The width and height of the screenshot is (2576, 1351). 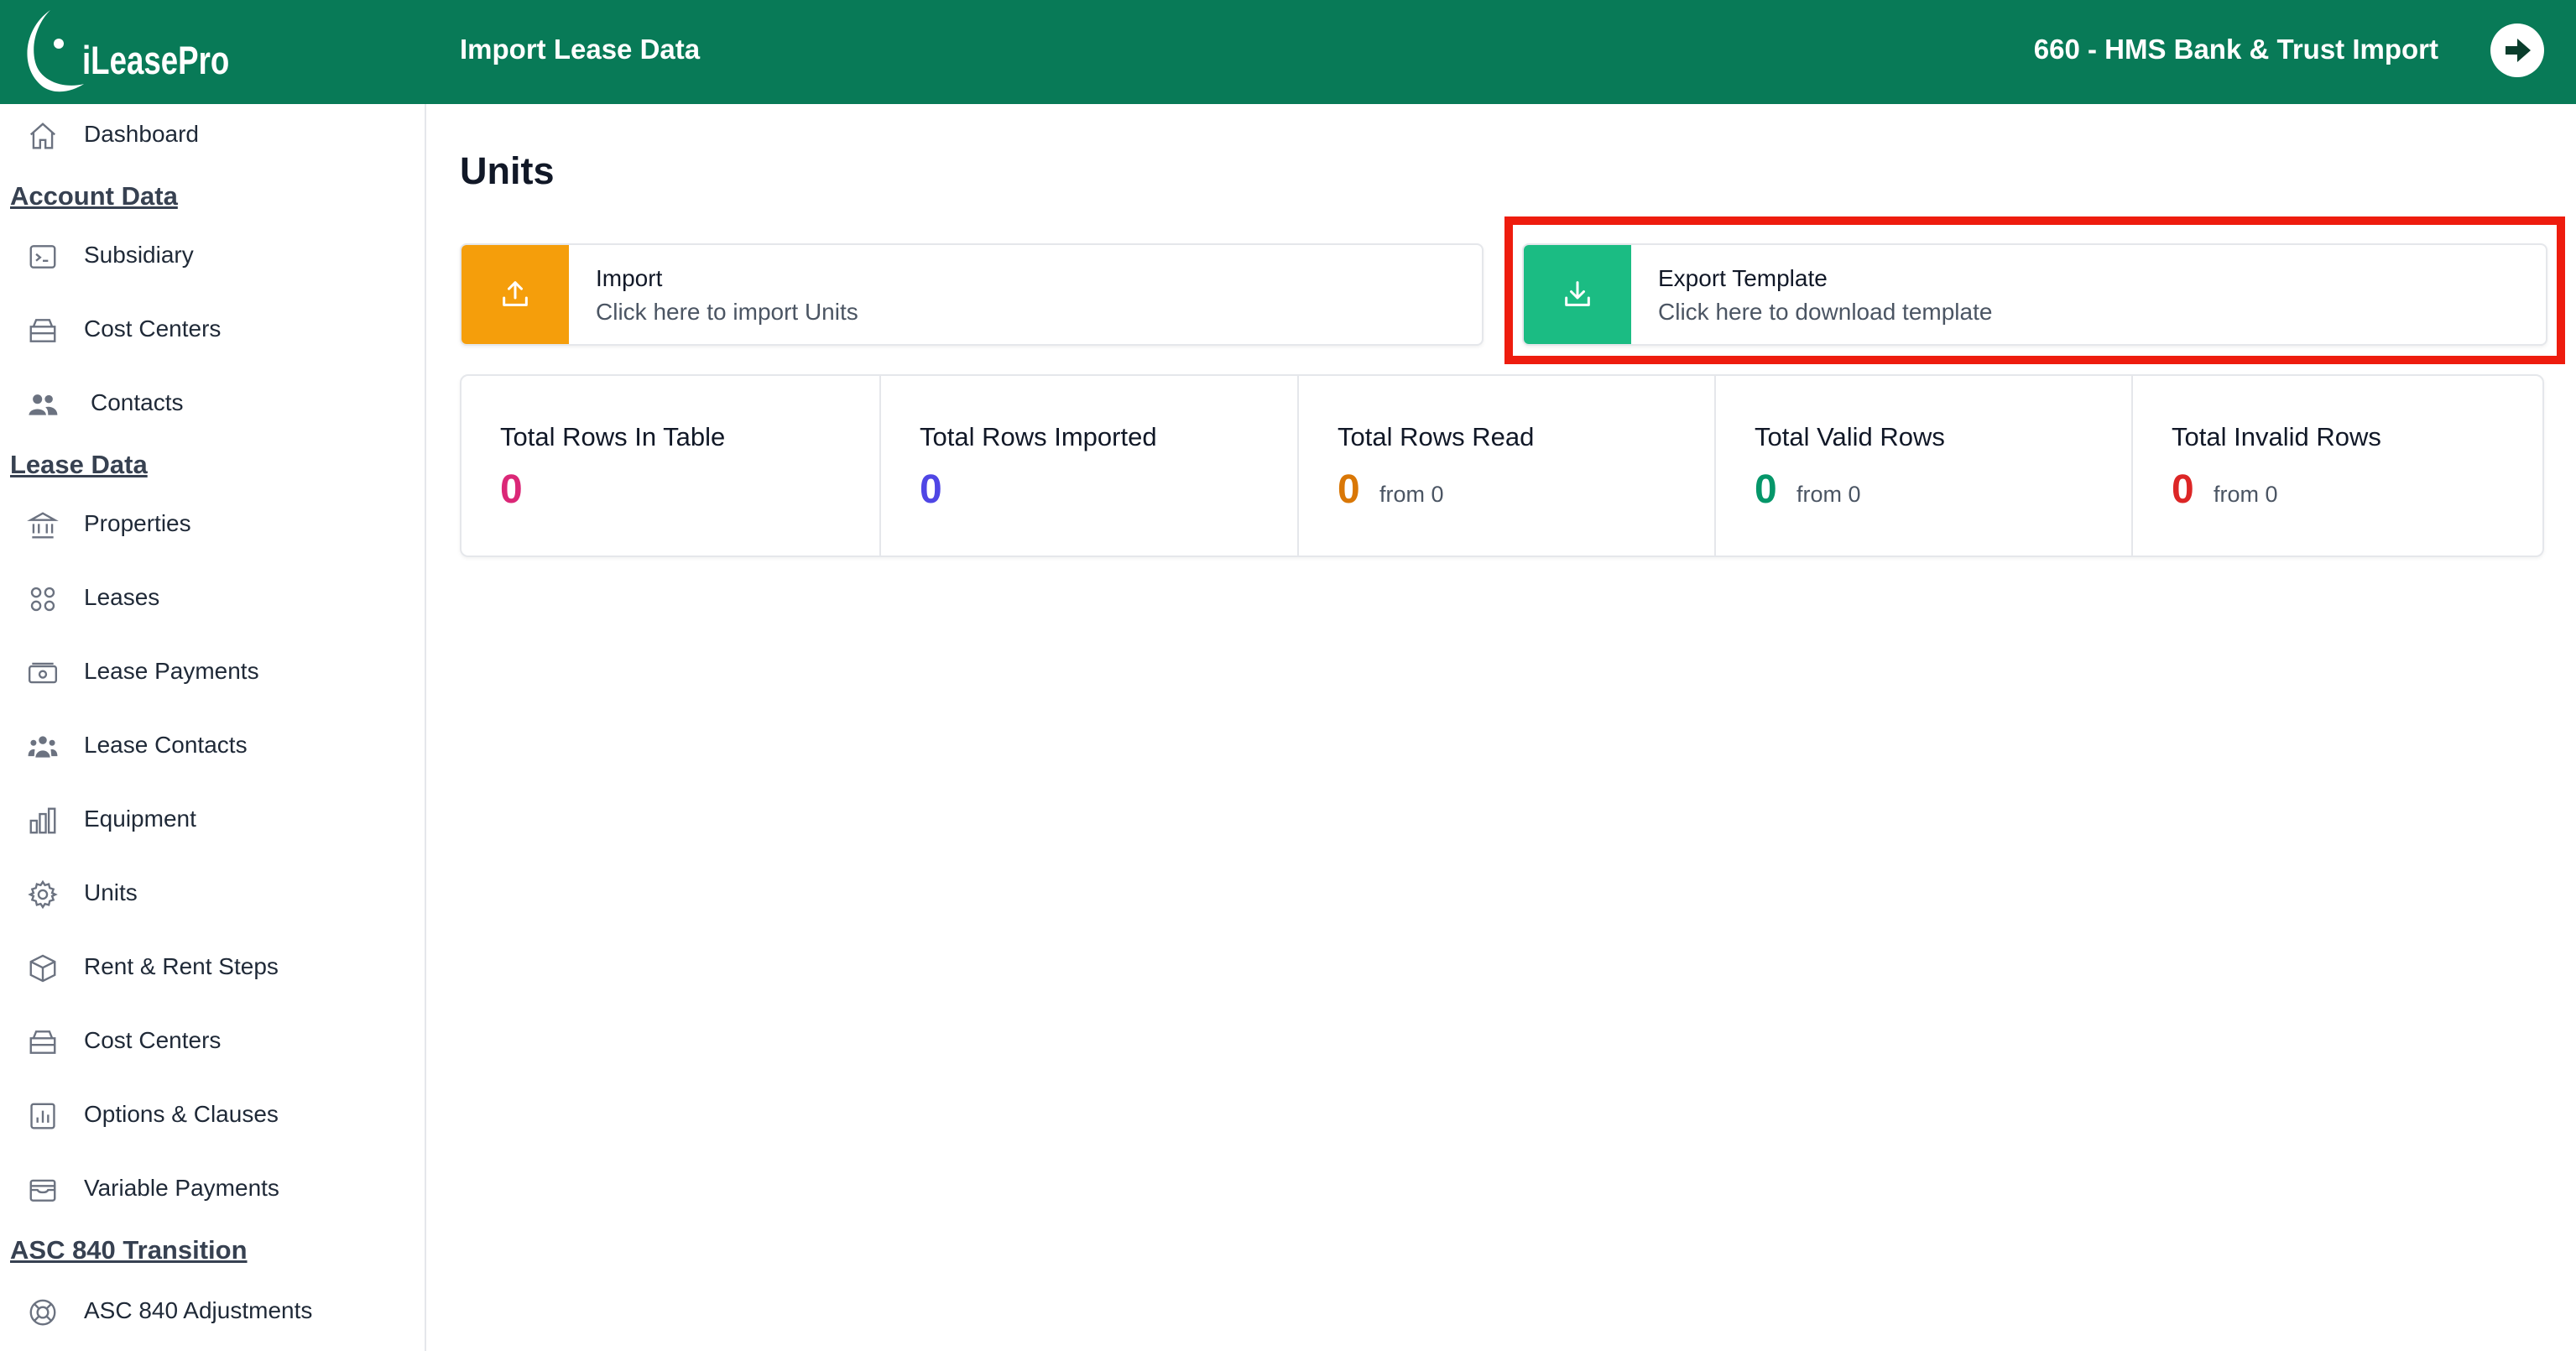 I want to click on logo-text: iLeasePro, so click(x=156, y=60).